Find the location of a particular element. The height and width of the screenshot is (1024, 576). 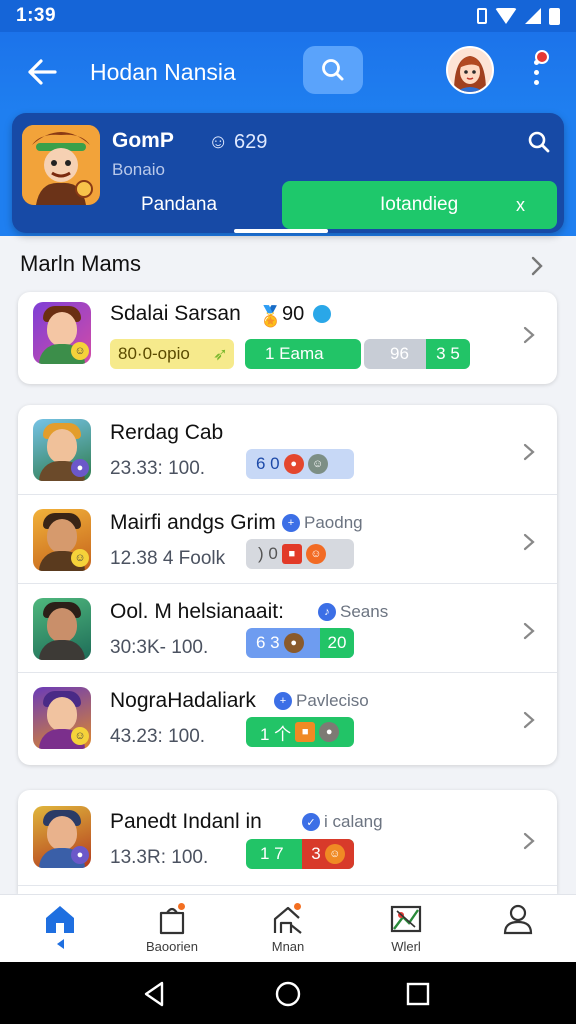

house-flag-icon is located at coordinates (288, 918).